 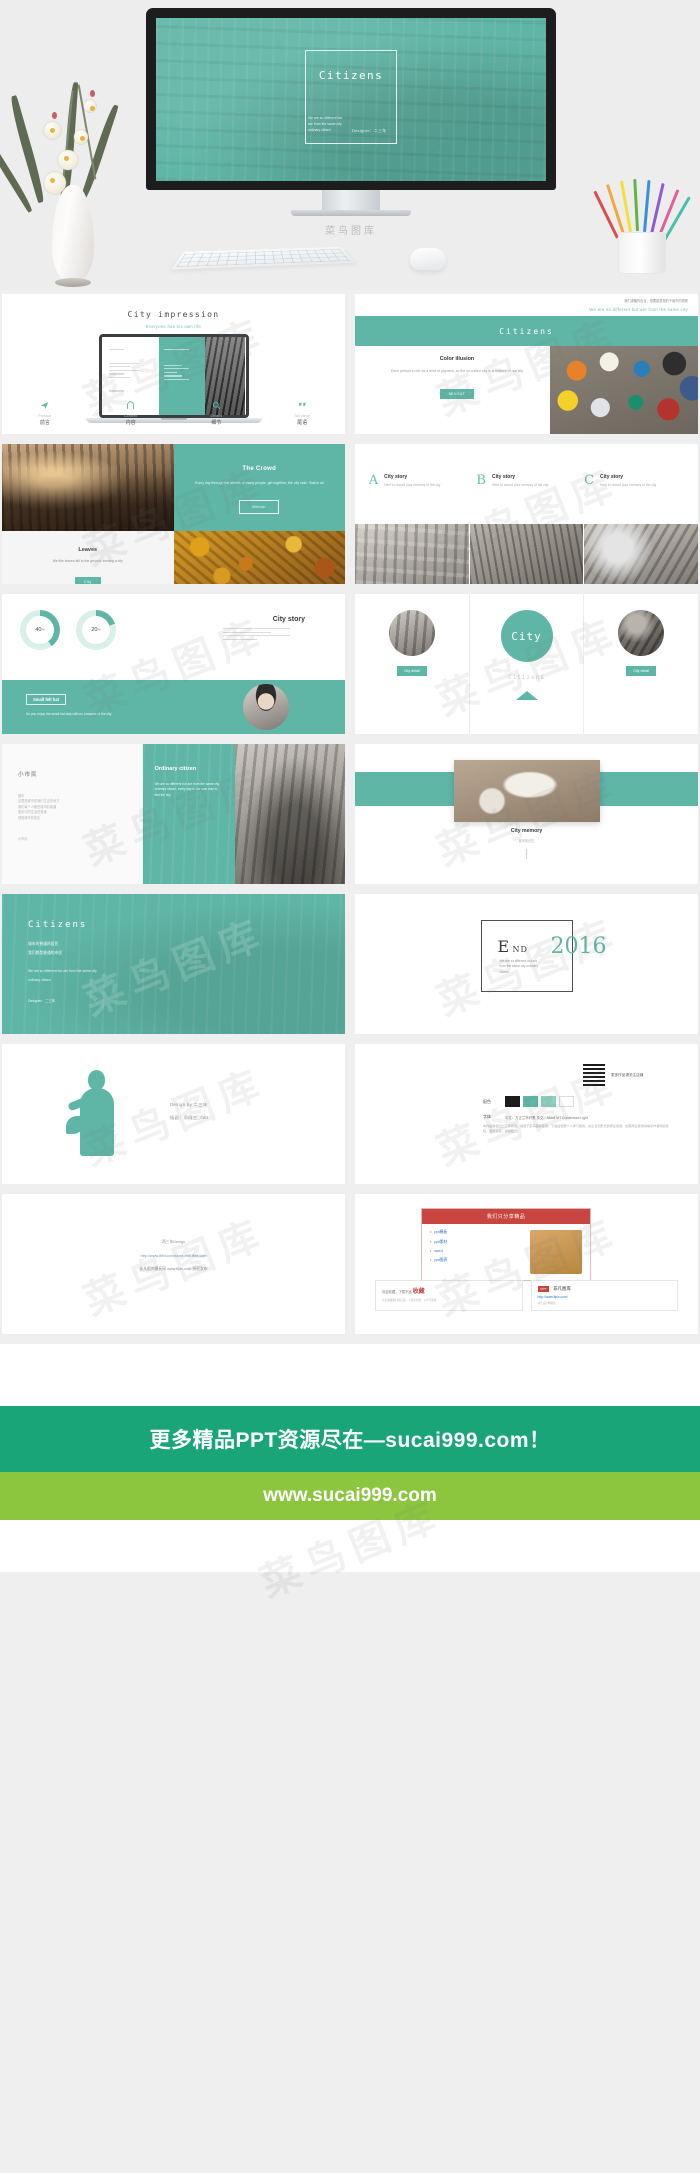 I want to click on city-detail-col-left: City detail, so click(x=412, y=664).